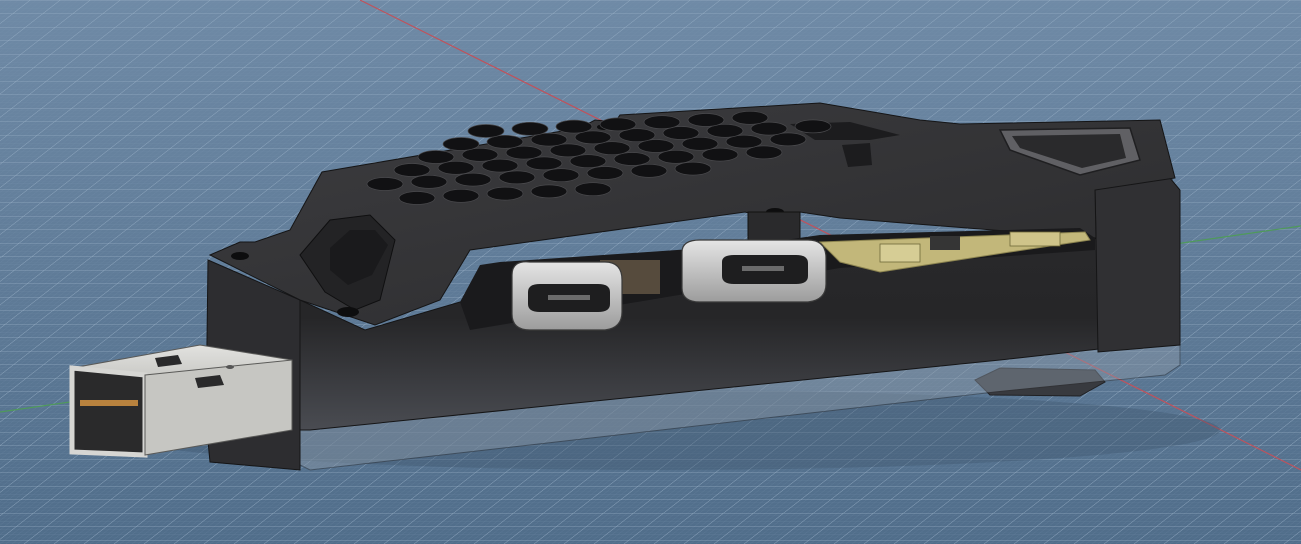 The height and width of the screenshot is (544, 1301). Describe the element at coordinates (109, 403) in the screenshot. I see `usb-plug-contact` at that location.